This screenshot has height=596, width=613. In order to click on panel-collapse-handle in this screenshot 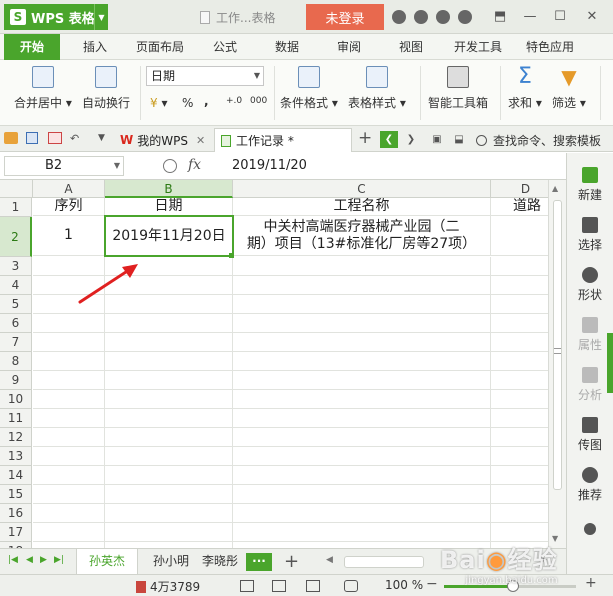, I will do `click(610, 363)`.